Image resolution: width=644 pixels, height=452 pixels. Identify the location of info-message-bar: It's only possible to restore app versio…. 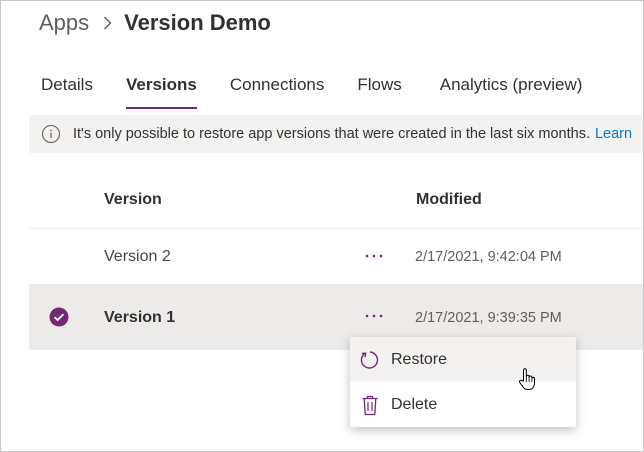
(336, 134).